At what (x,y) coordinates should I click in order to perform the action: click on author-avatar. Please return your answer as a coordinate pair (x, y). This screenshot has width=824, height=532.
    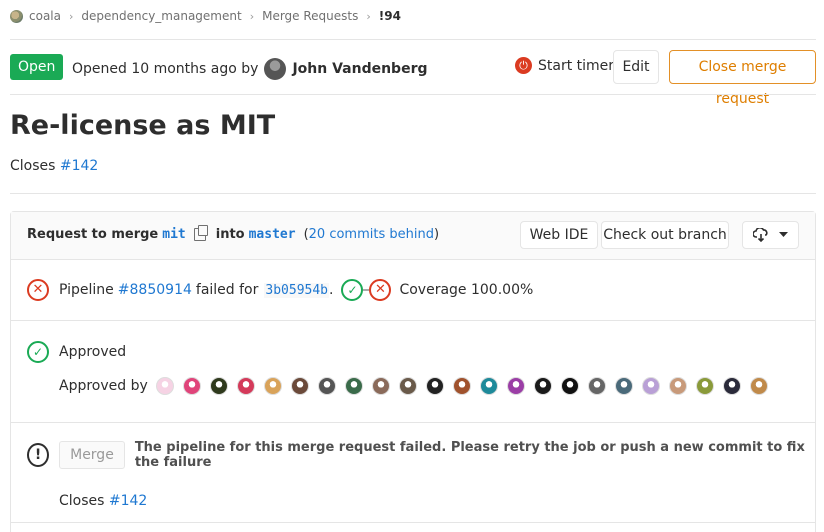
    Looking at the image, I should click on (275, 69).